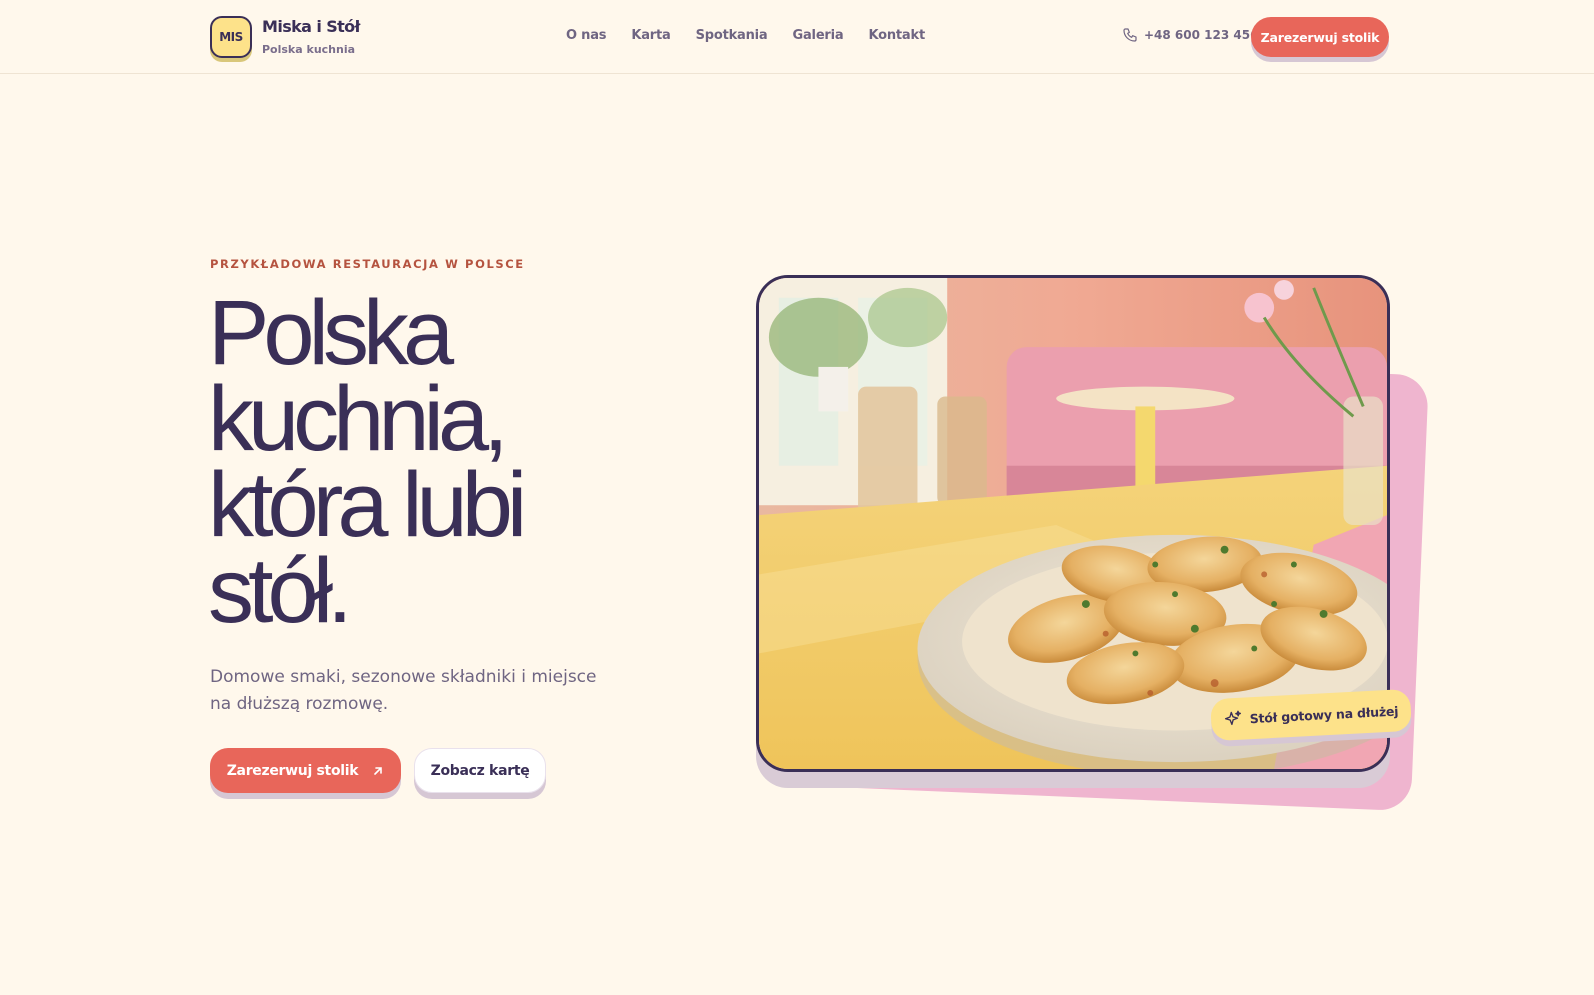 This screenshot has width=1594, height=995. What do you see at coordinates (378, 770) in the screenshot?
I see `arrow-up-right-icon` at bounding box center [378, 770].